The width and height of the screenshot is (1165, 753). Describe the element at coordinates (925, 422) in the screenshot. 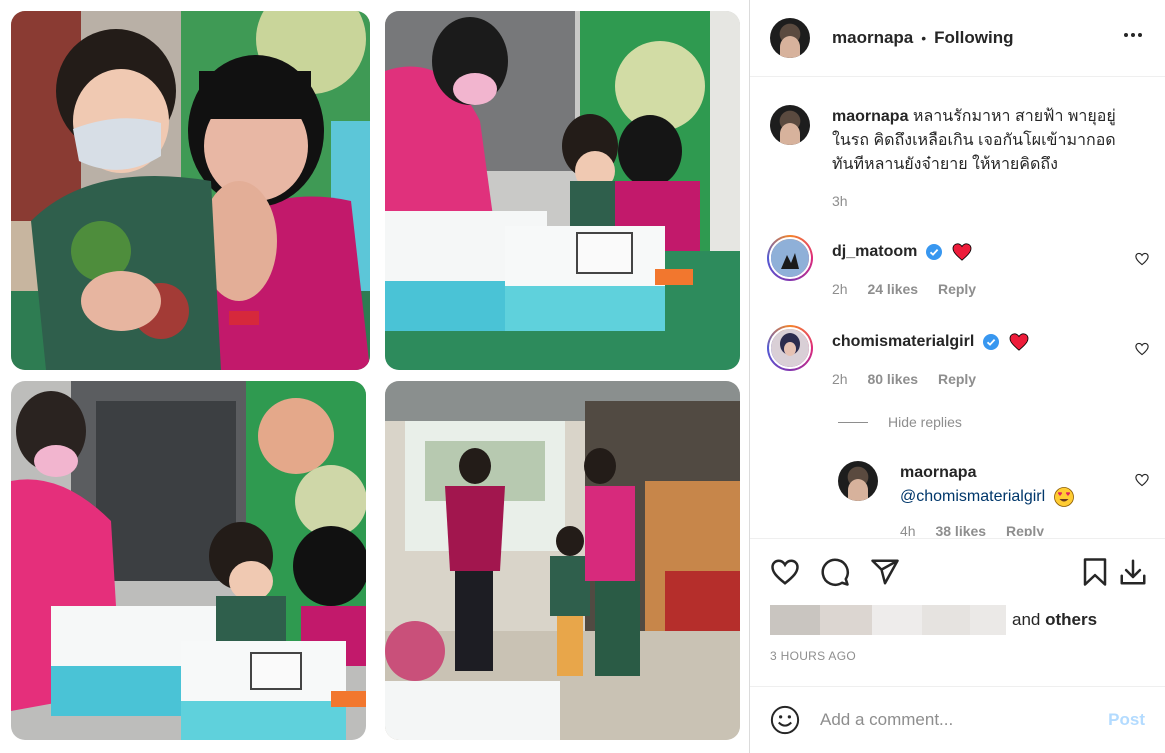

I see `hide-replies-label: Hide replies` at that location.